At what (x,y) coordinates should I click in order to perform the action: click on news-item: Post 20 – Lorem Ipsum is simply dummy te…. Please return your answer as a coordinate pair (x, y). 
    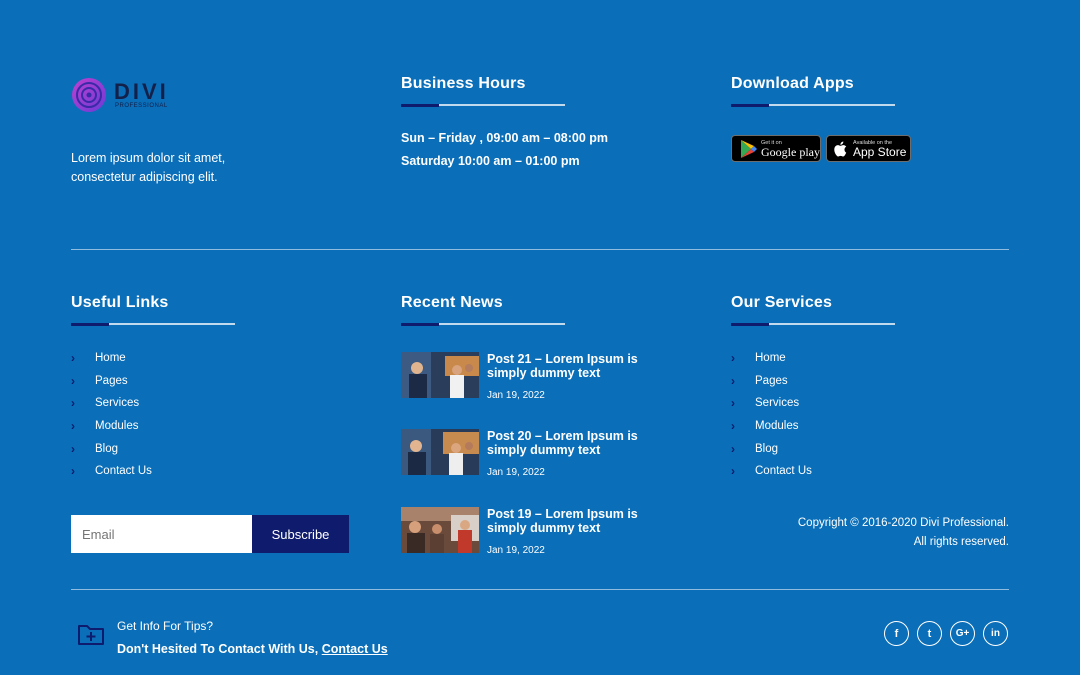
    Looking at the image, I should click on (531, 453).